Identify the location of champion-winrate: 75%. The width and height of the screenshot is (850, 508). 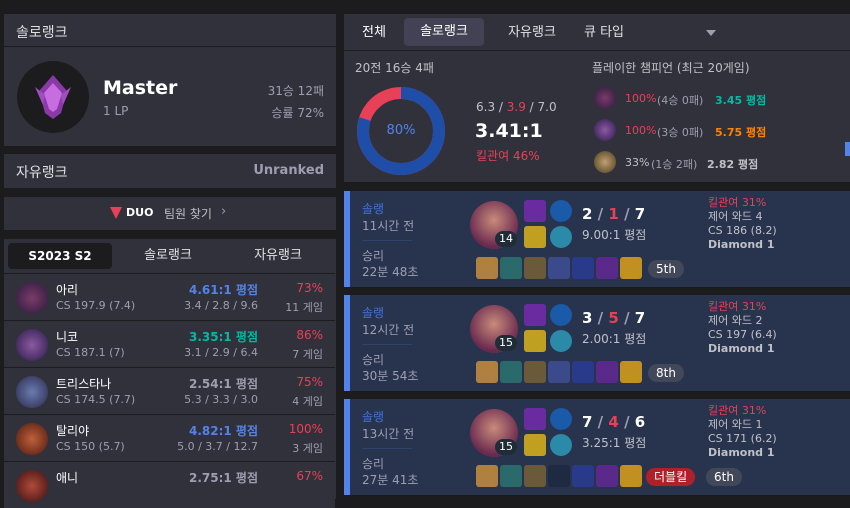
(309, 382).